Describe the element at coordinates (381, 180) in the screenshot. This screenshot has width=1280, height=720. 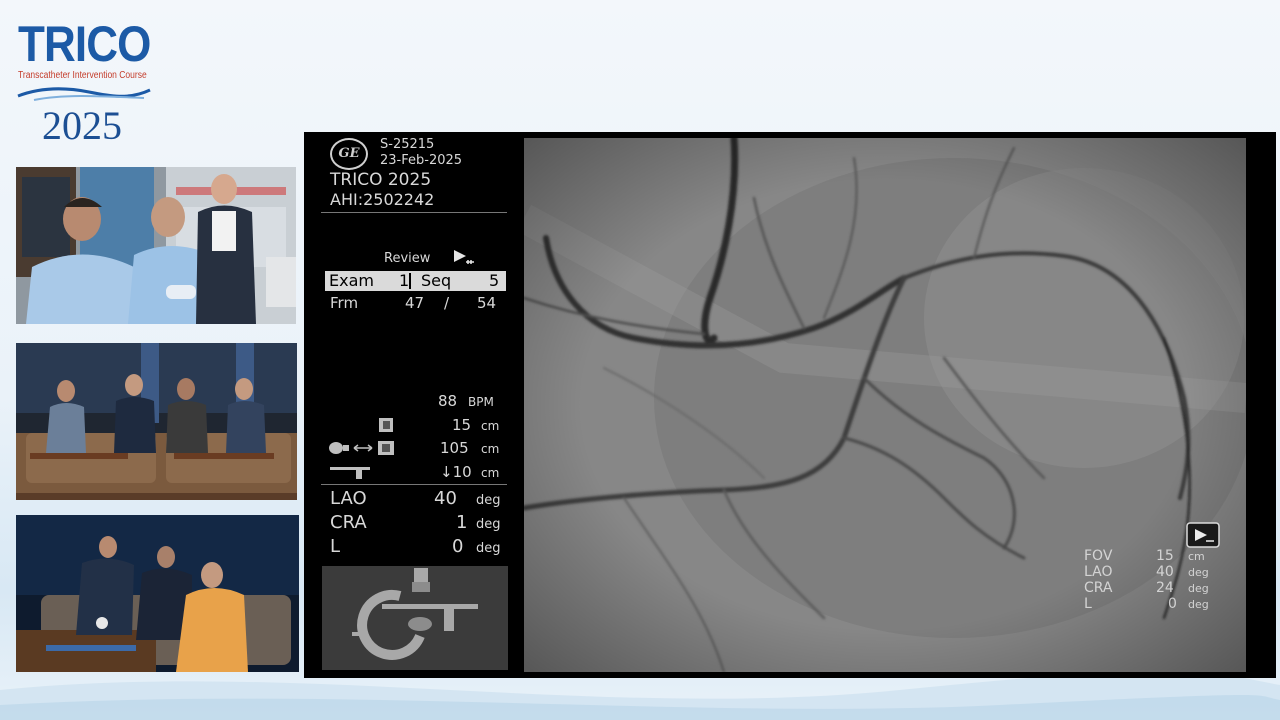
I see `study-title: TRICO 2025` at that location.